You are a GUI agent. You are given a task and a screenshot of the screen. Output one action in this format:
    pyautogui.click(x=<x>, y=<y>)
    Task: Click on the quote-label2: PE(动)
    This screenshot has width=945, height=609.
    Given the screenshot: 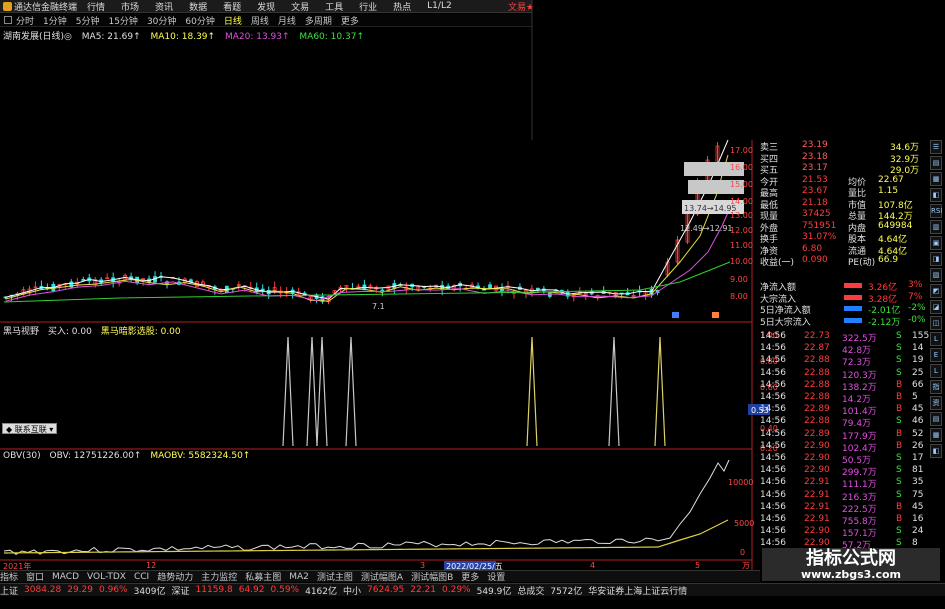 What is the action you would take?
    pyautogui.click(x=862, y=263)
    